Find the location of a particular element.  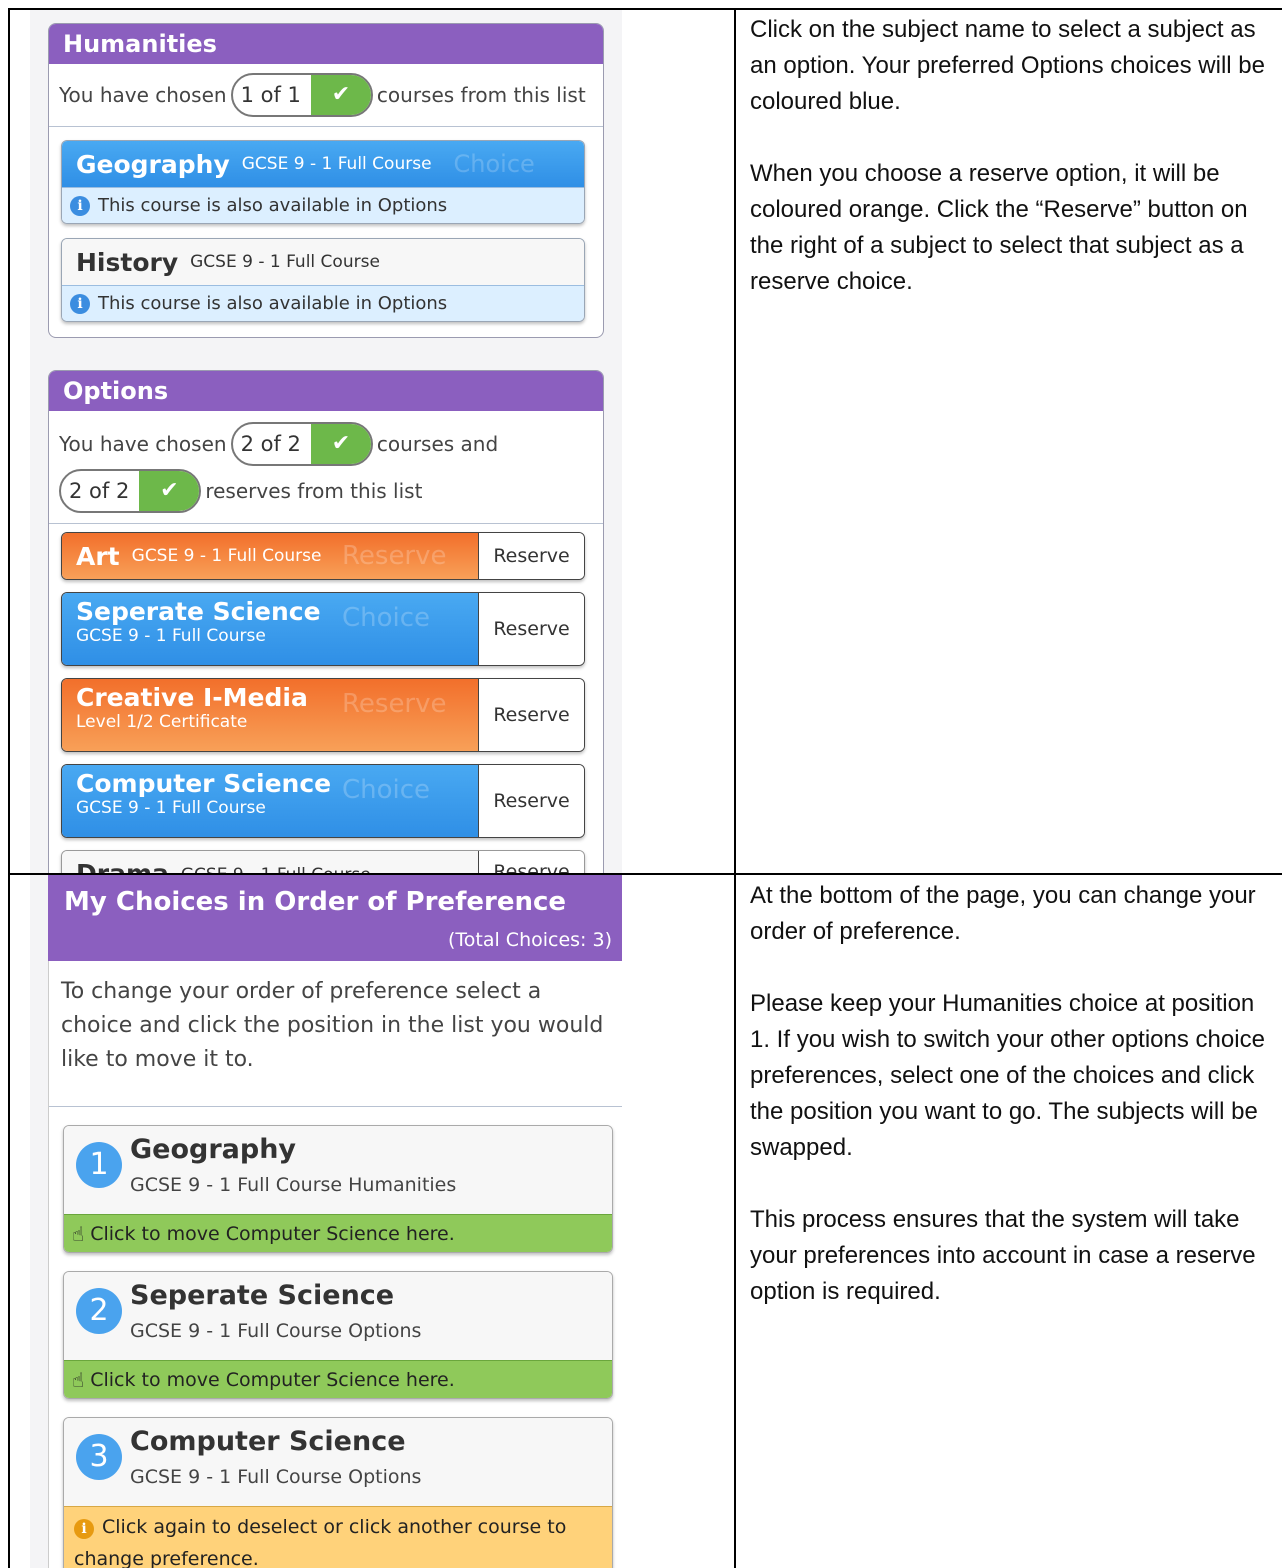

course-name: Art is located at coordinates (98, 556).